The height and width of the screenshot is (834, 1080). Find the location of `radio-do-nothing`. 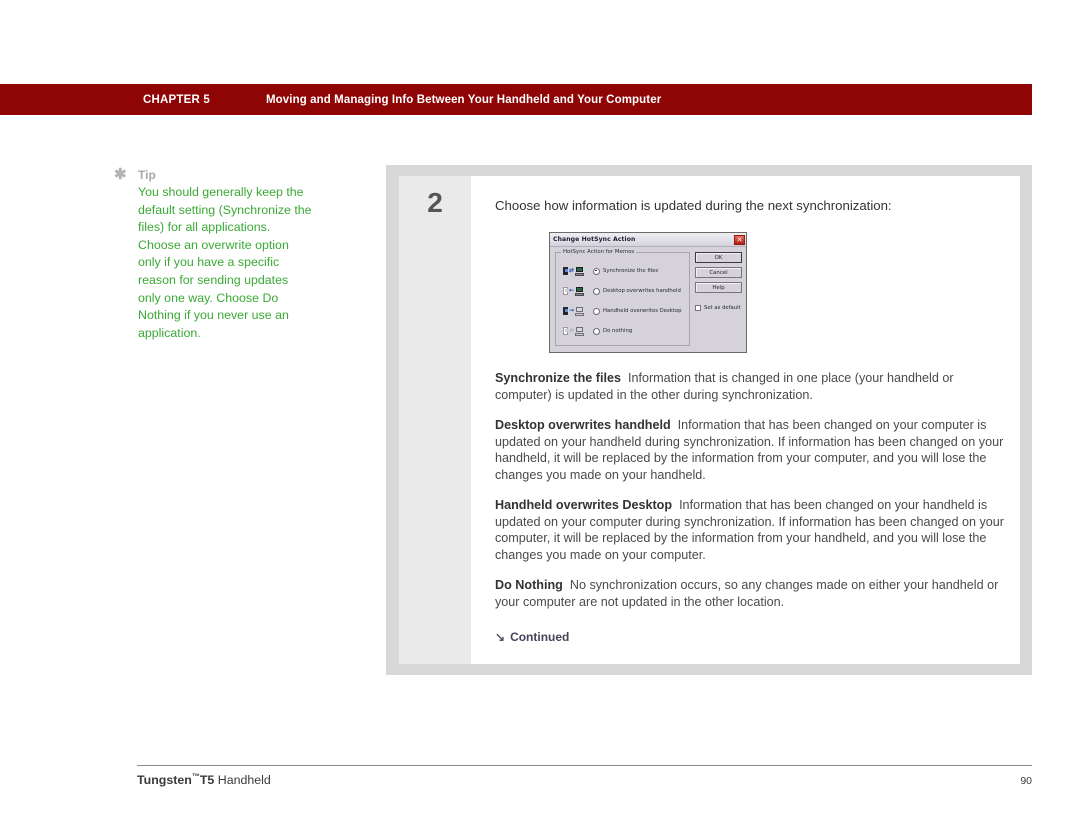

radio-do-nothing is located at coordinates (596, 331).